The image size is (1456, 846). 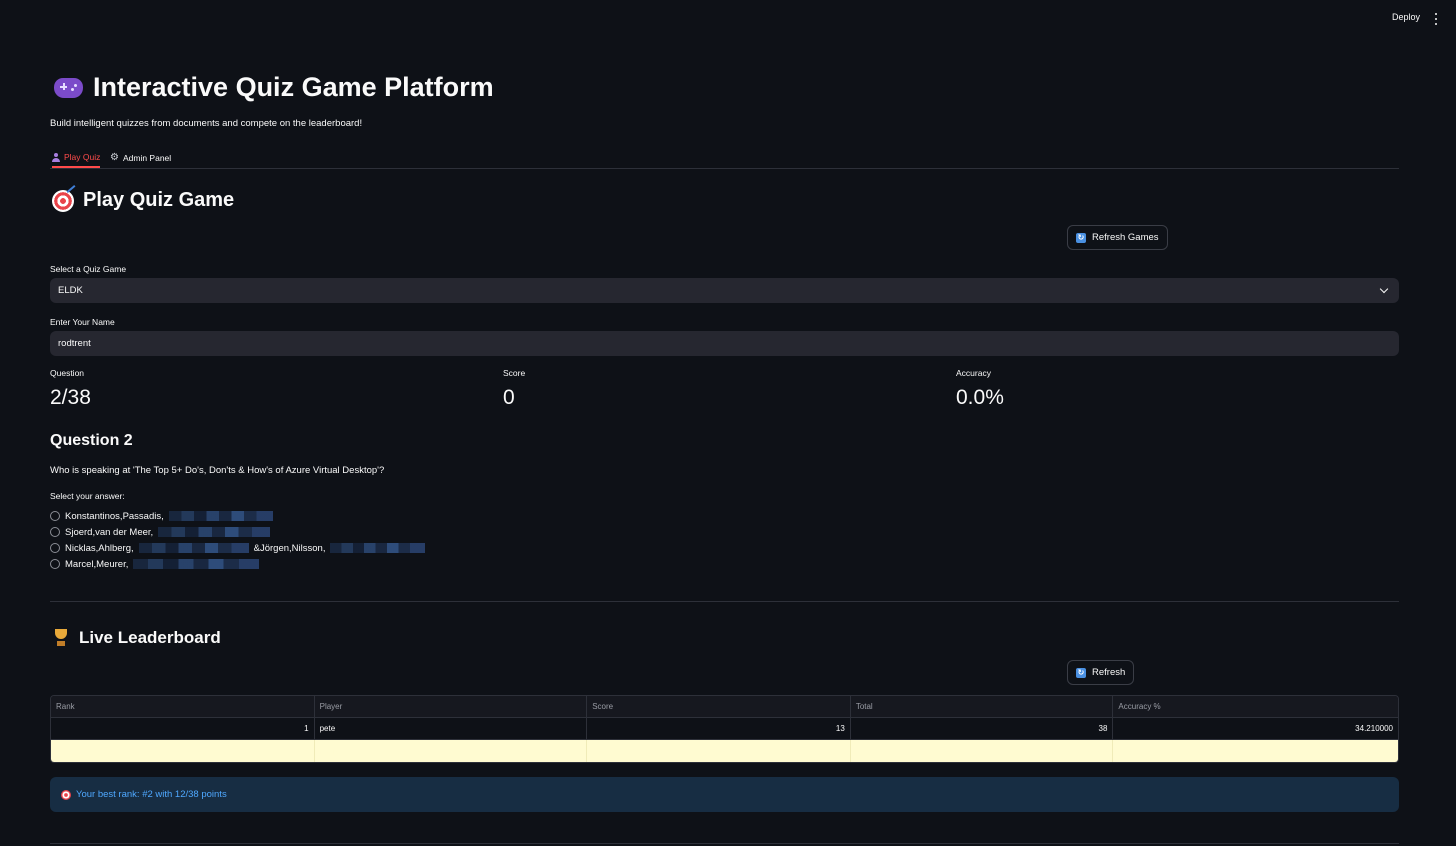 I want to click on refresh-games-label: Refresh Games, so click(x=1125, y=237).